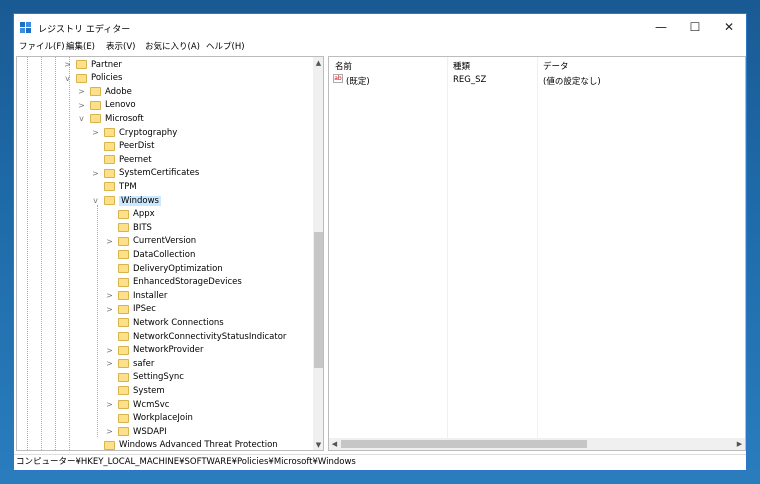 Image resolution: width=760 pixels, height=484 pixels. Describe the element at coordinates (151, 404) in the screenshot. I see `tree-item-label: WcmSvc` at that location.